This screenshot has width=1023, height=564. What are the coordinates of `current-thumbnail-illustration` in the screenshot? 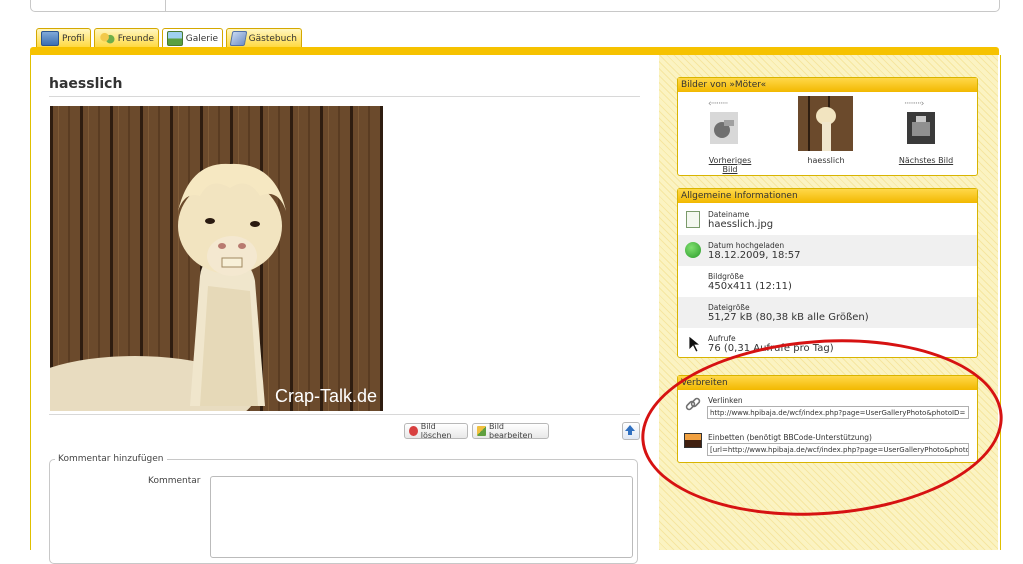 It's located at (825, 123).